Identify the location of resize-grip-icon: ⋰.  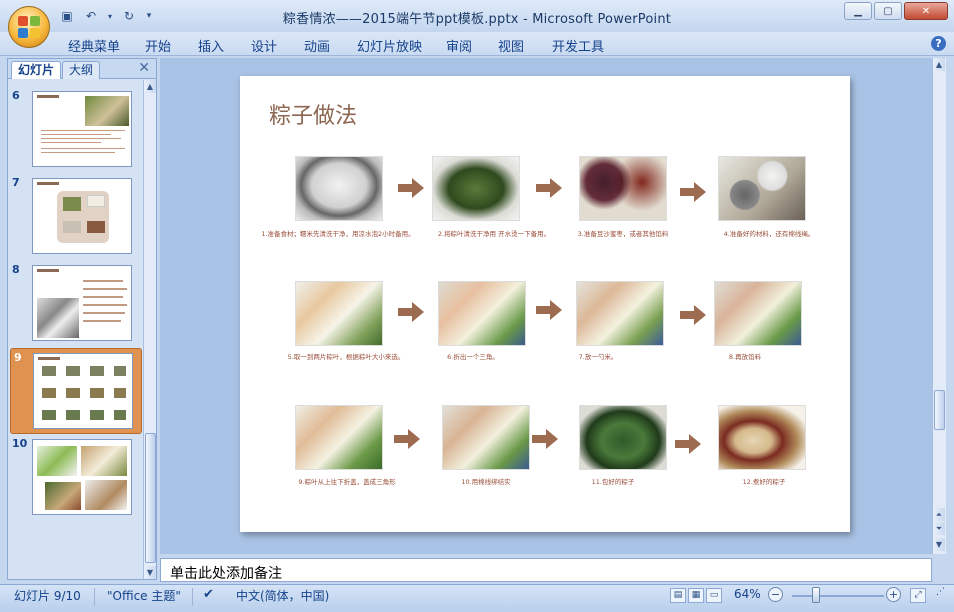
(940, 592).